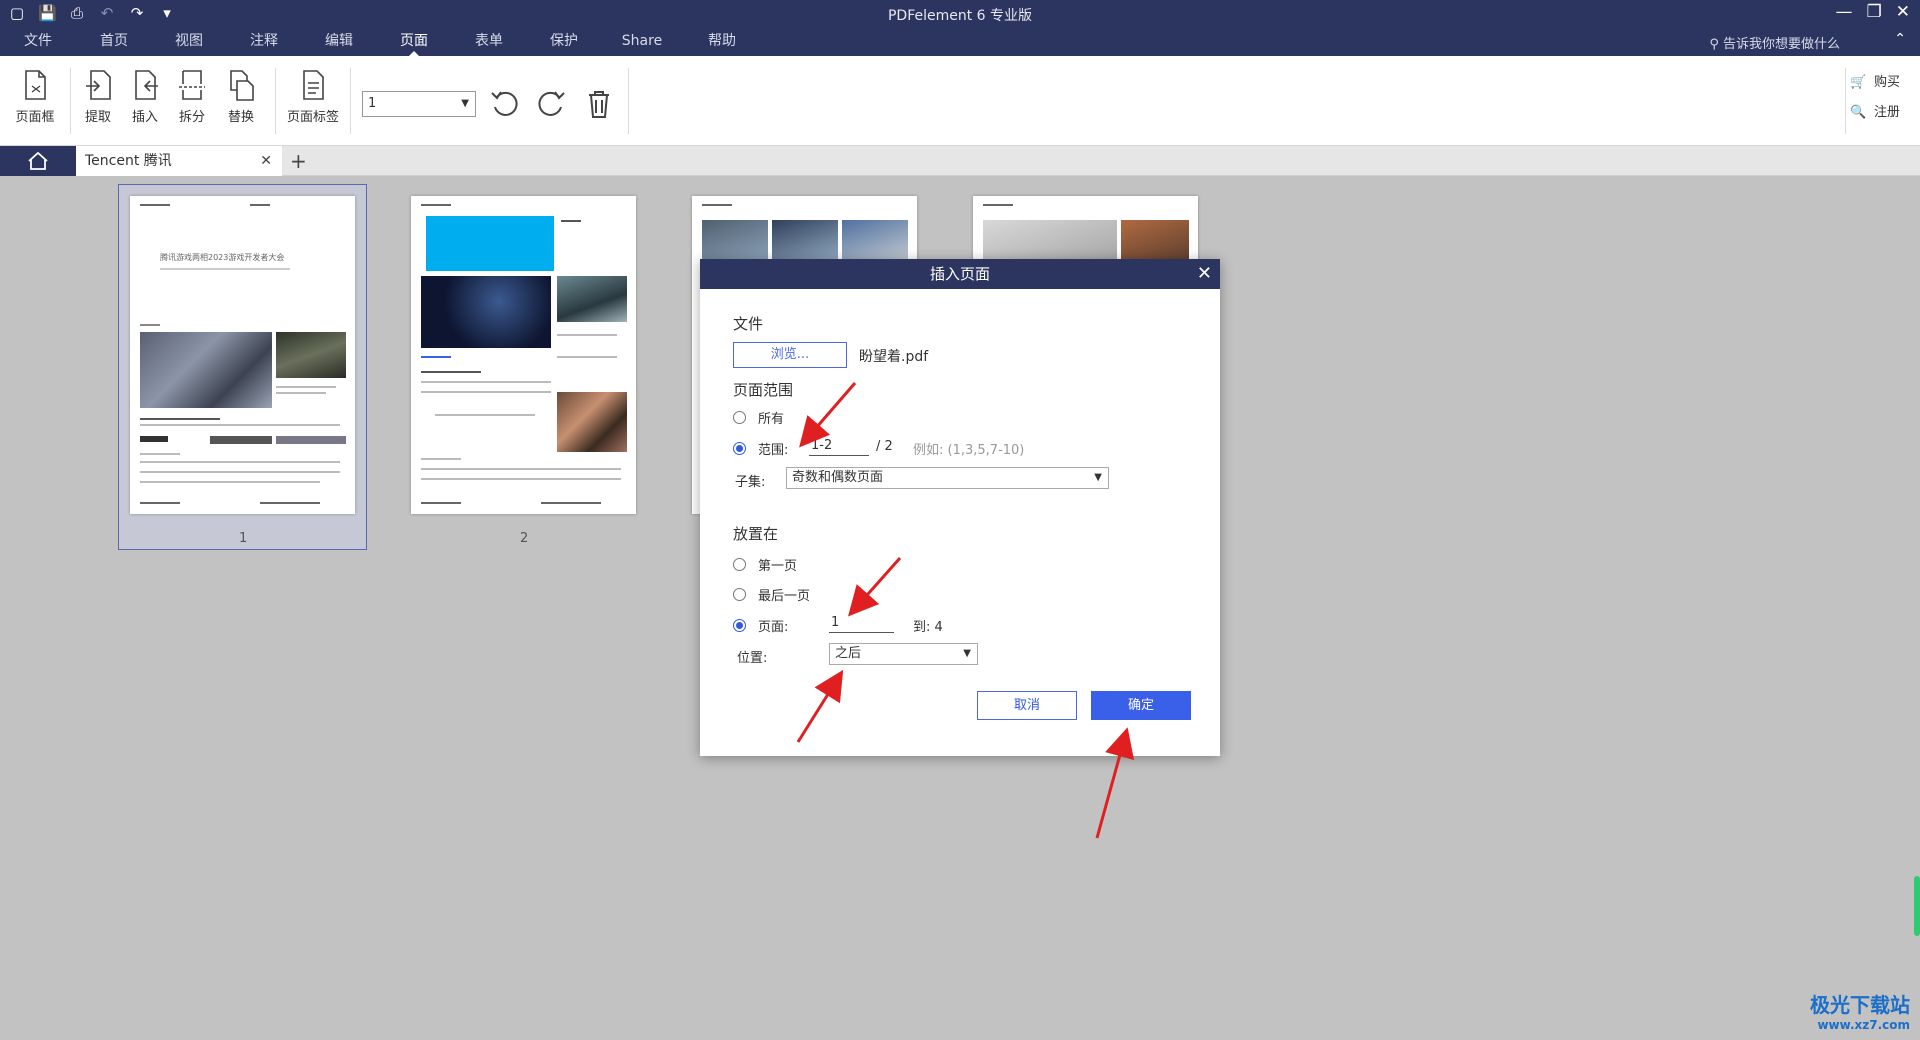 This screenshot has width=1920, height=1040. I want to click on page-footer-line, so click(571, 503).